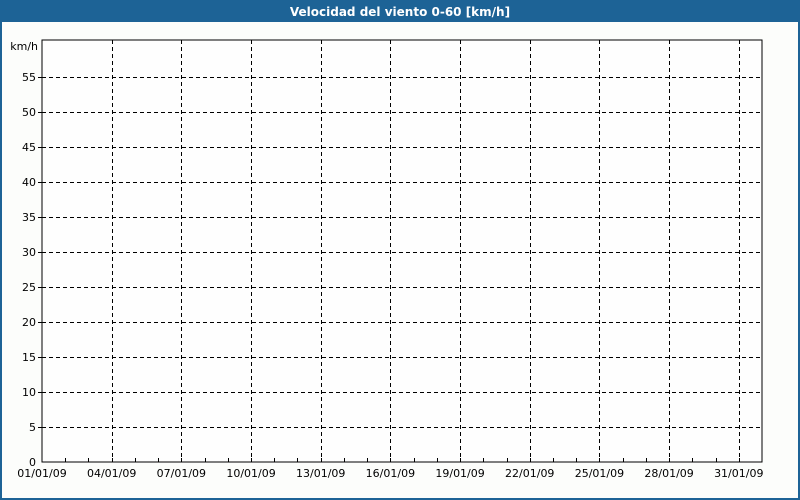 The width and height of the screenshot is (800, 500). Describe the element at coordinates (459, 473) in the screenshot. I see `x-tick-label: 19/01/09` at that location.